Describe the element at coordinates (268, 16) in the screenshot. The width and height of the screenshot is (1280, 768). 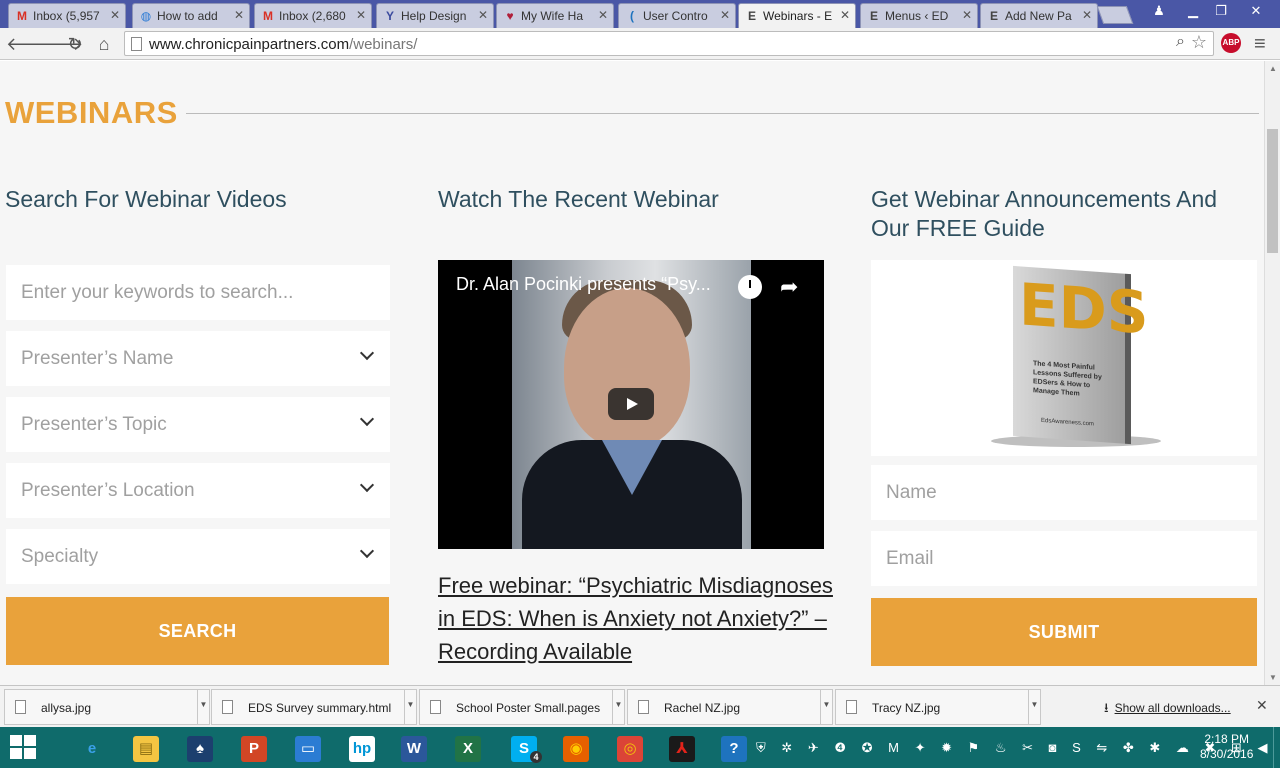
I see `gmail-icon: M` at that location.